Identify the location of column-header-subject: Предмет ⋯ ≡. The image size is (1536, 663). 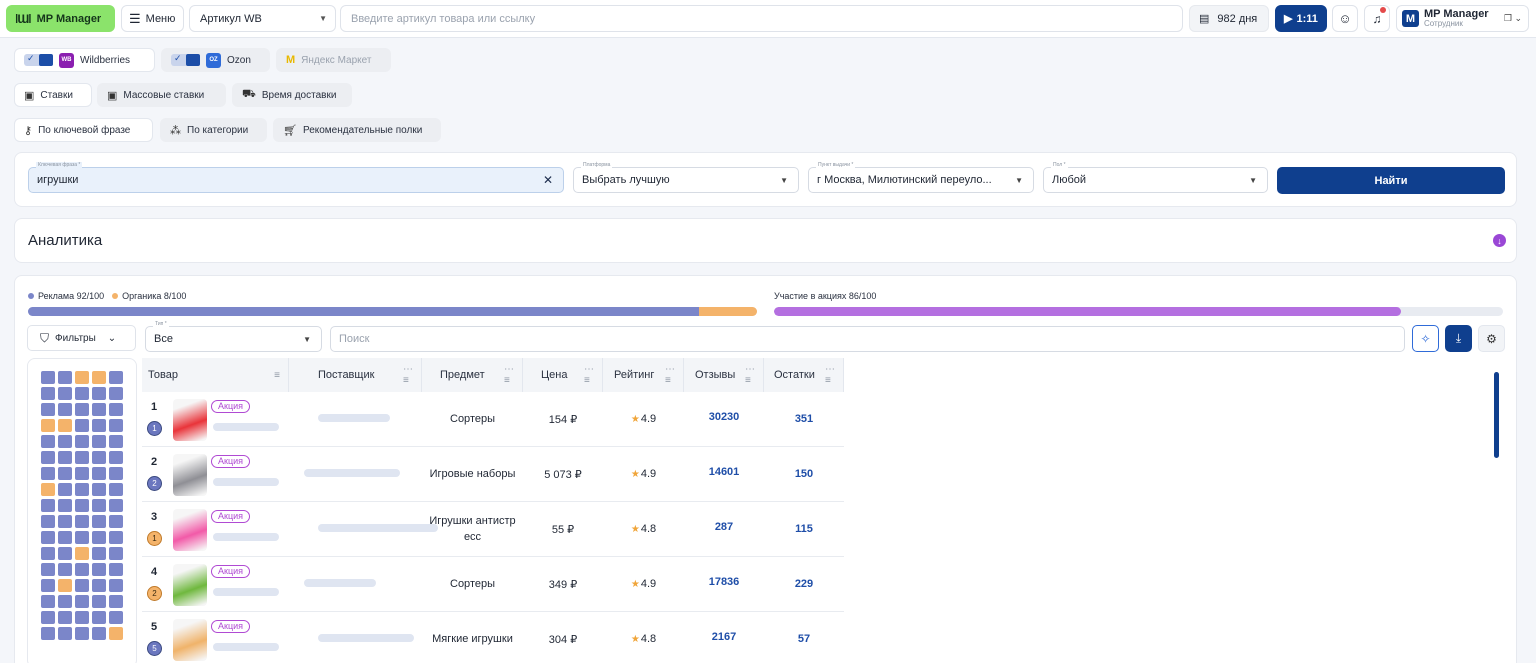
(472, 375).